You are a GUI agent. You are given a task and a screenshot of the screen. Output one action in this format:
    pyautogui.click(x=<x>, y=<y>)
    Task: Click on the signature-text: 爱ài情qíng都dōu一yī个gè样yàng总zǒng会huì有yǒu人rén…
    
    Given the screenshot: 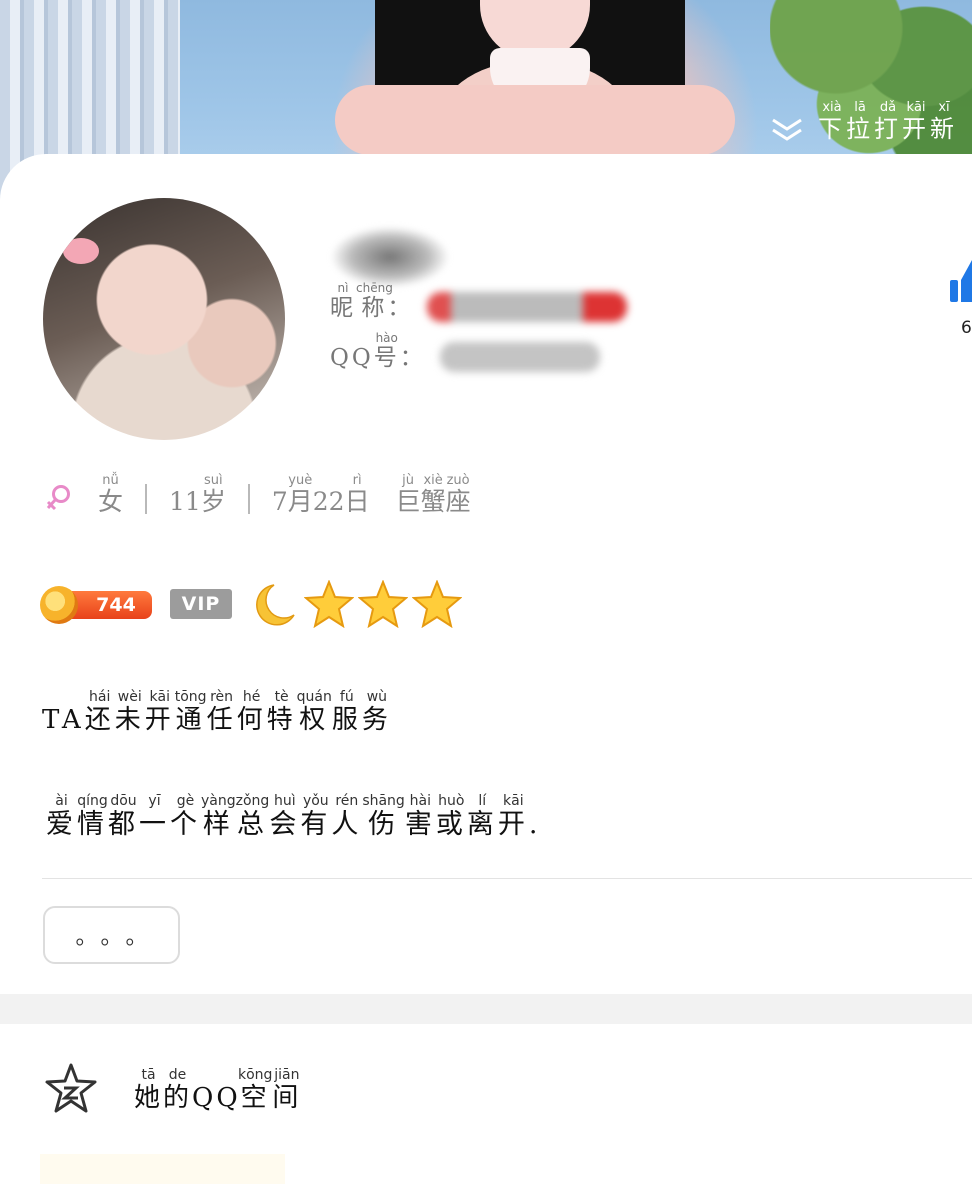 What is the action you would take?
    pyautogui.click(x=294, y=816)
    